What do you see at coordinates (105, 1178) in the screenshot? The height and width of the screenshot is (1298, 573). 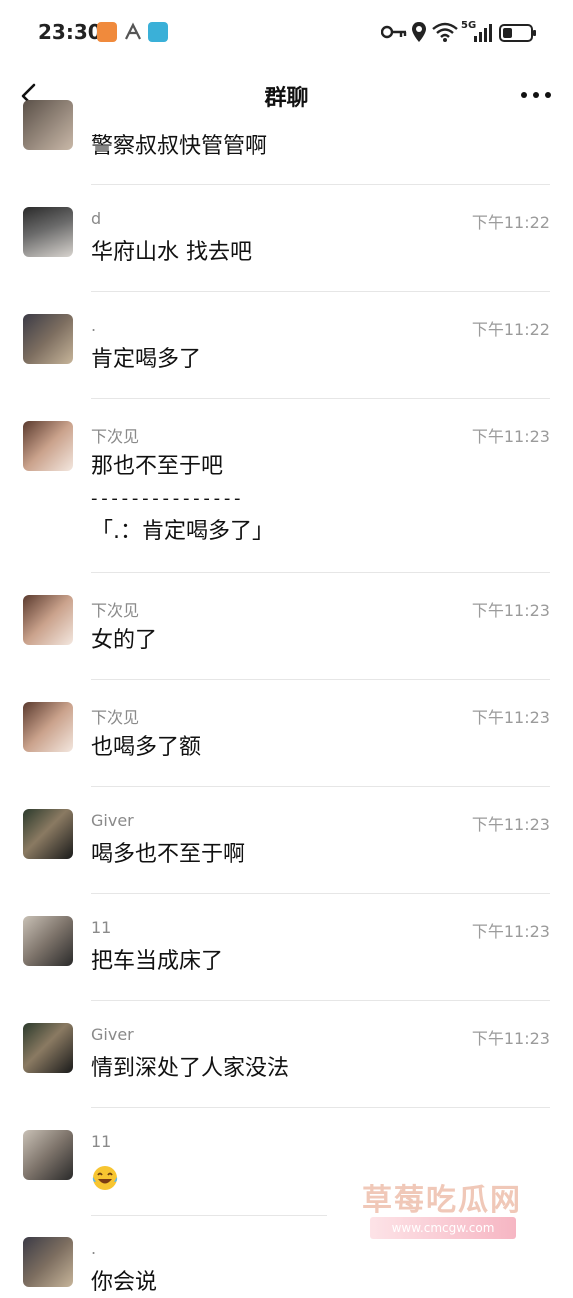 I see `laughing-tears-emoji` at bounding box center [105, 1178].